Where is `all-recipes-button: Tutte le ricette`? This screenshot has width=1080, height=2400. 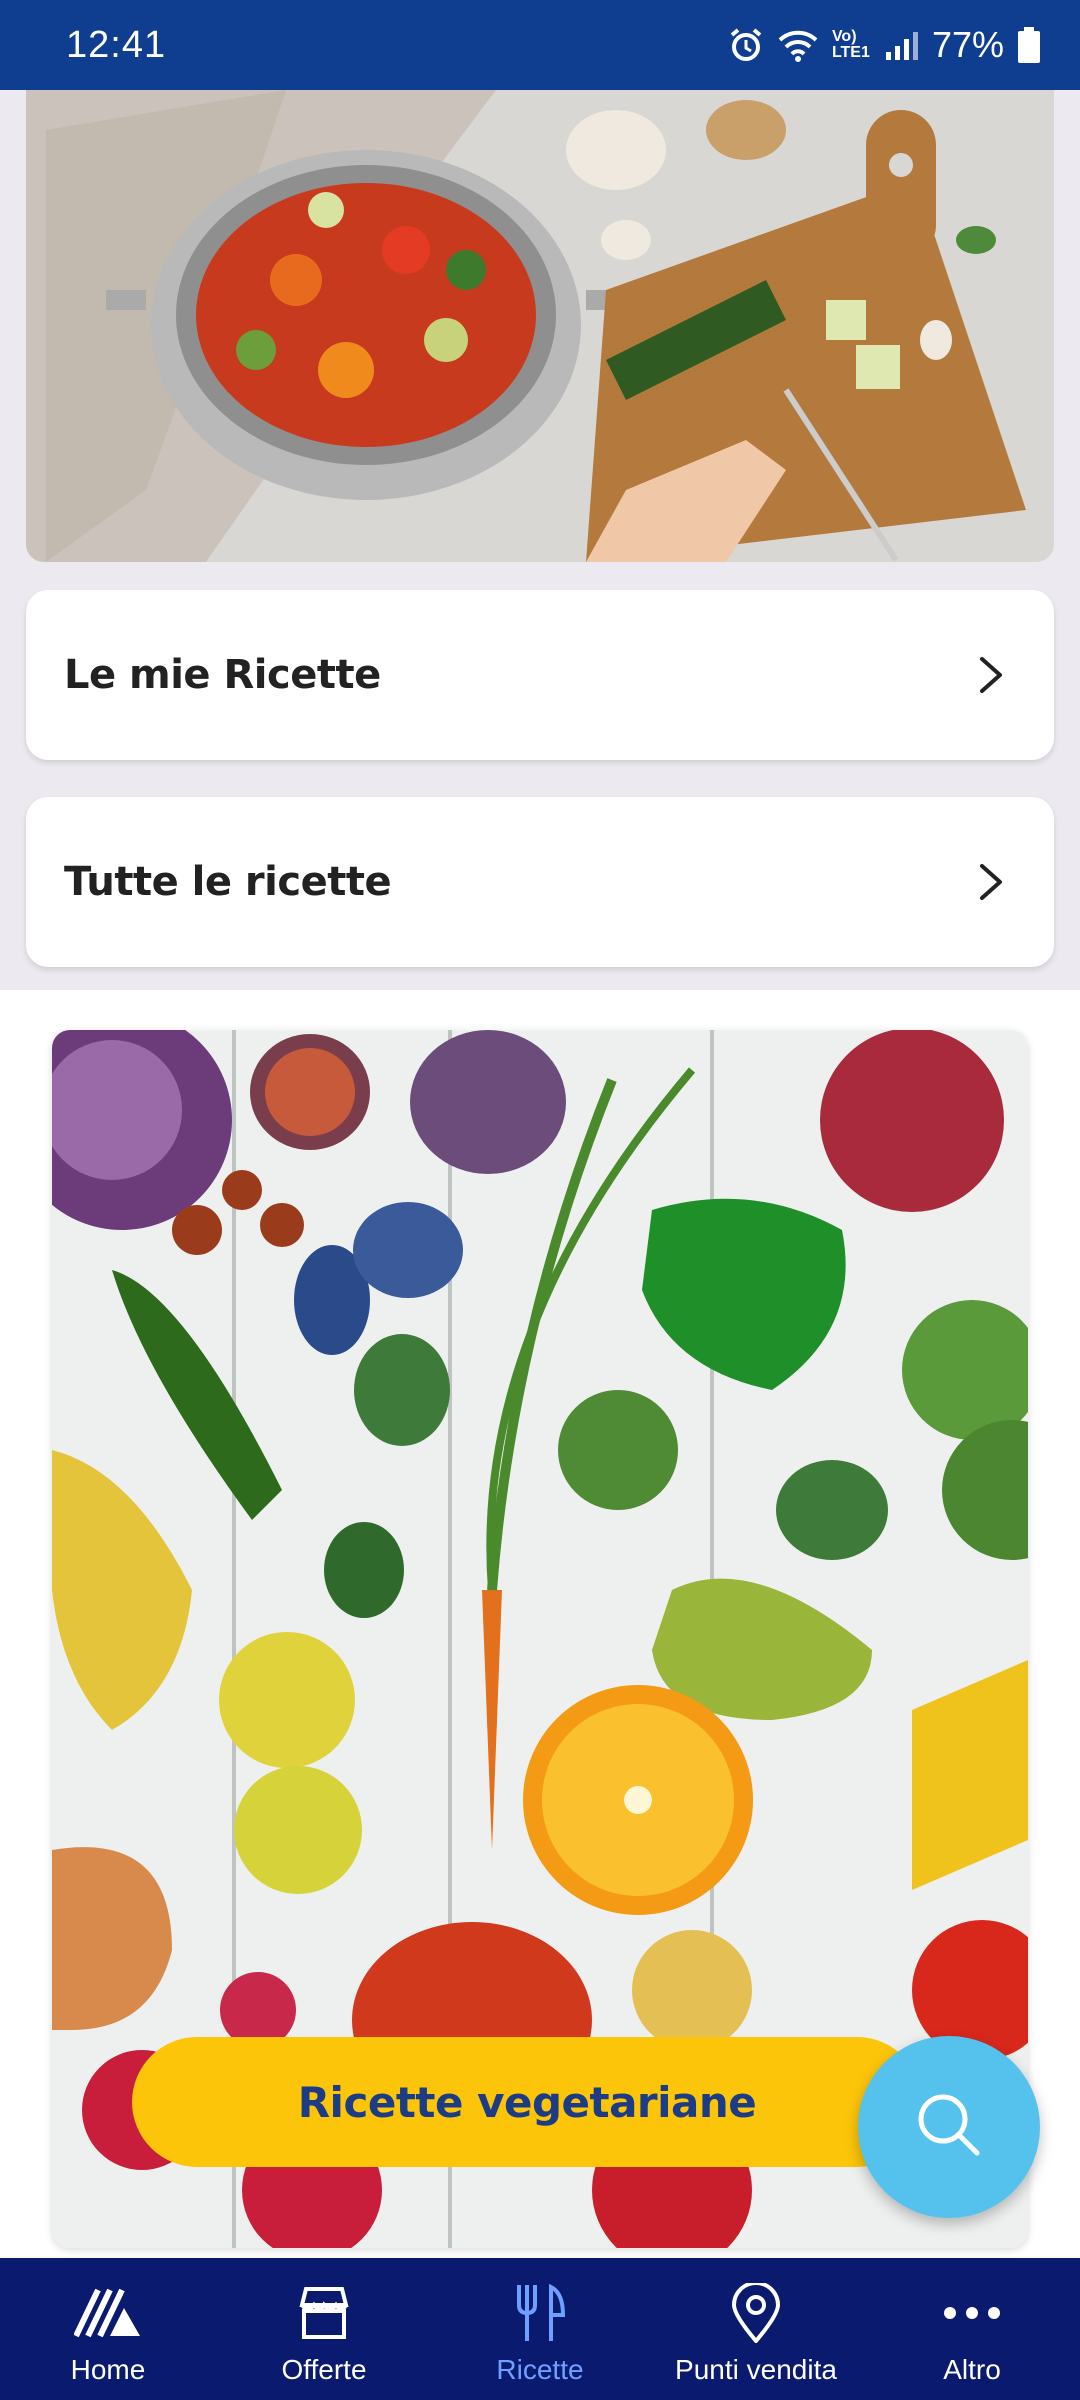 all-recipes-button: Tutte le ricette is located at coordinates (540, 882).